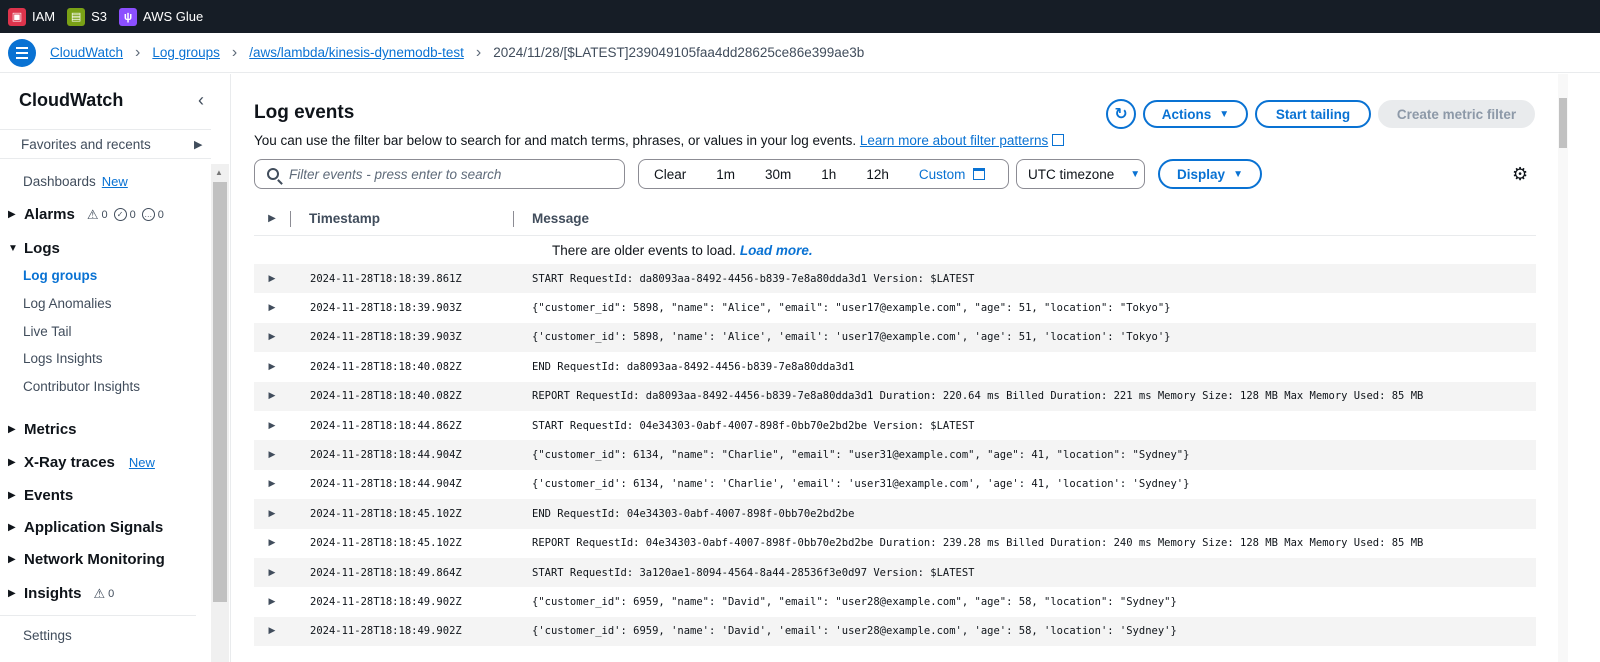  What do you see at coordinates (670, 174) in the screenshot?
I see `range-clear: Clear` at bounding box center [670, 174].